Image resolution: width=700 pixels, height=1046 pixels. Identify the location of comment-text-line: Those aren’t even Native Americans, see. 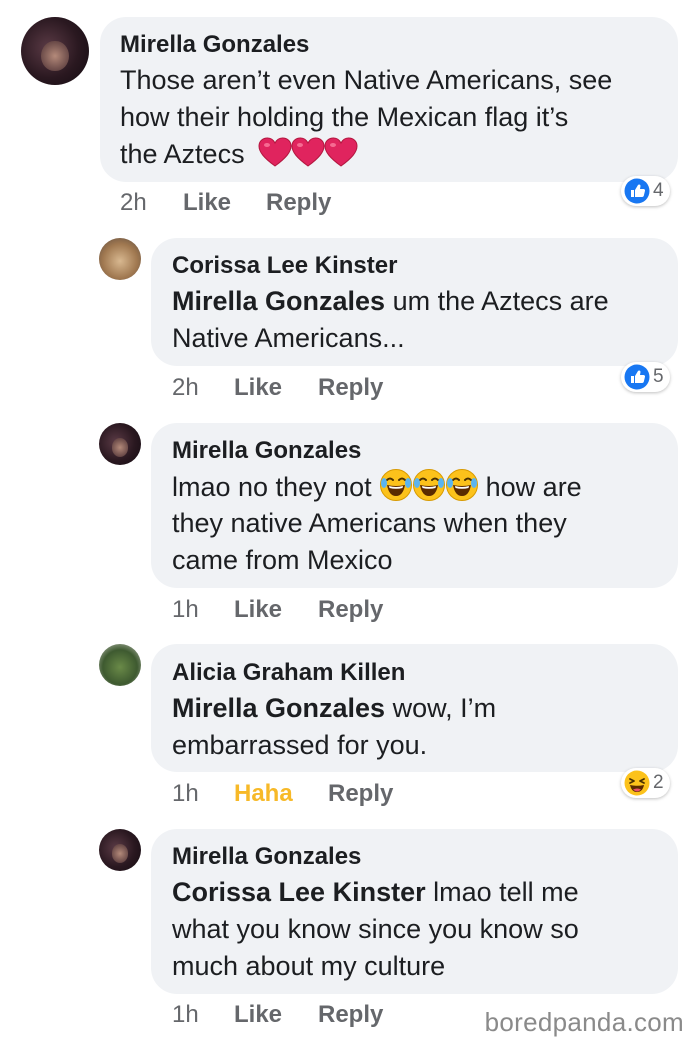
(366, 80).